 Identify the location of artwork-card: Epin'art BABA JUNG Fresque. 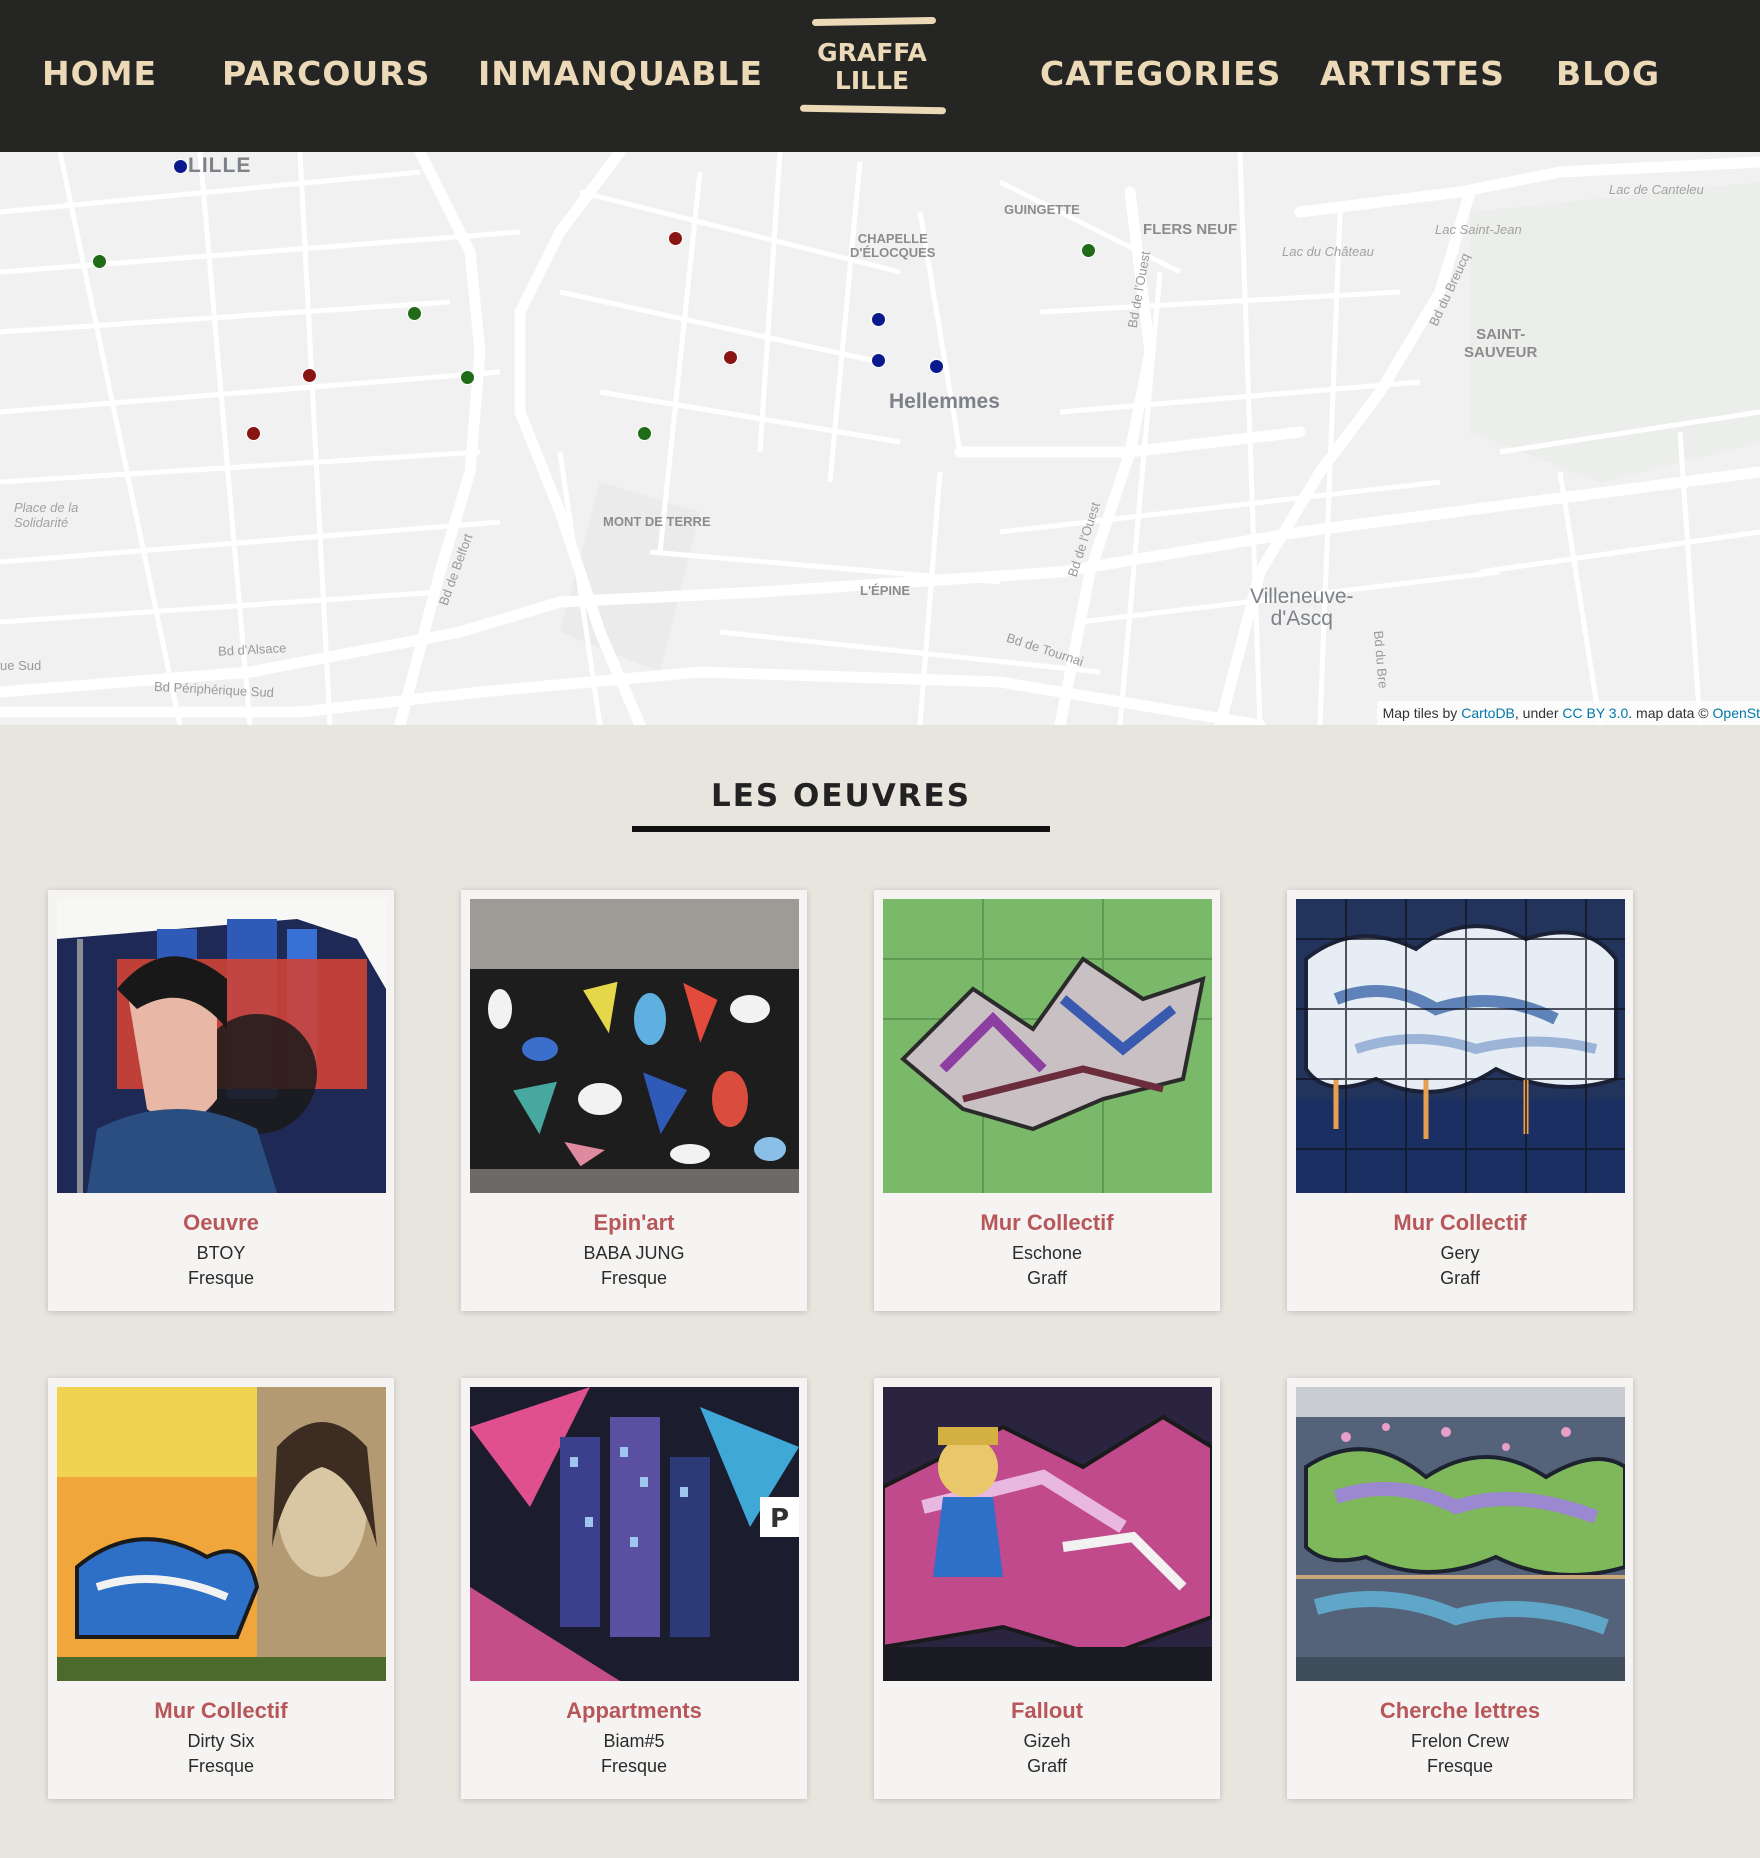
(634, 1100).